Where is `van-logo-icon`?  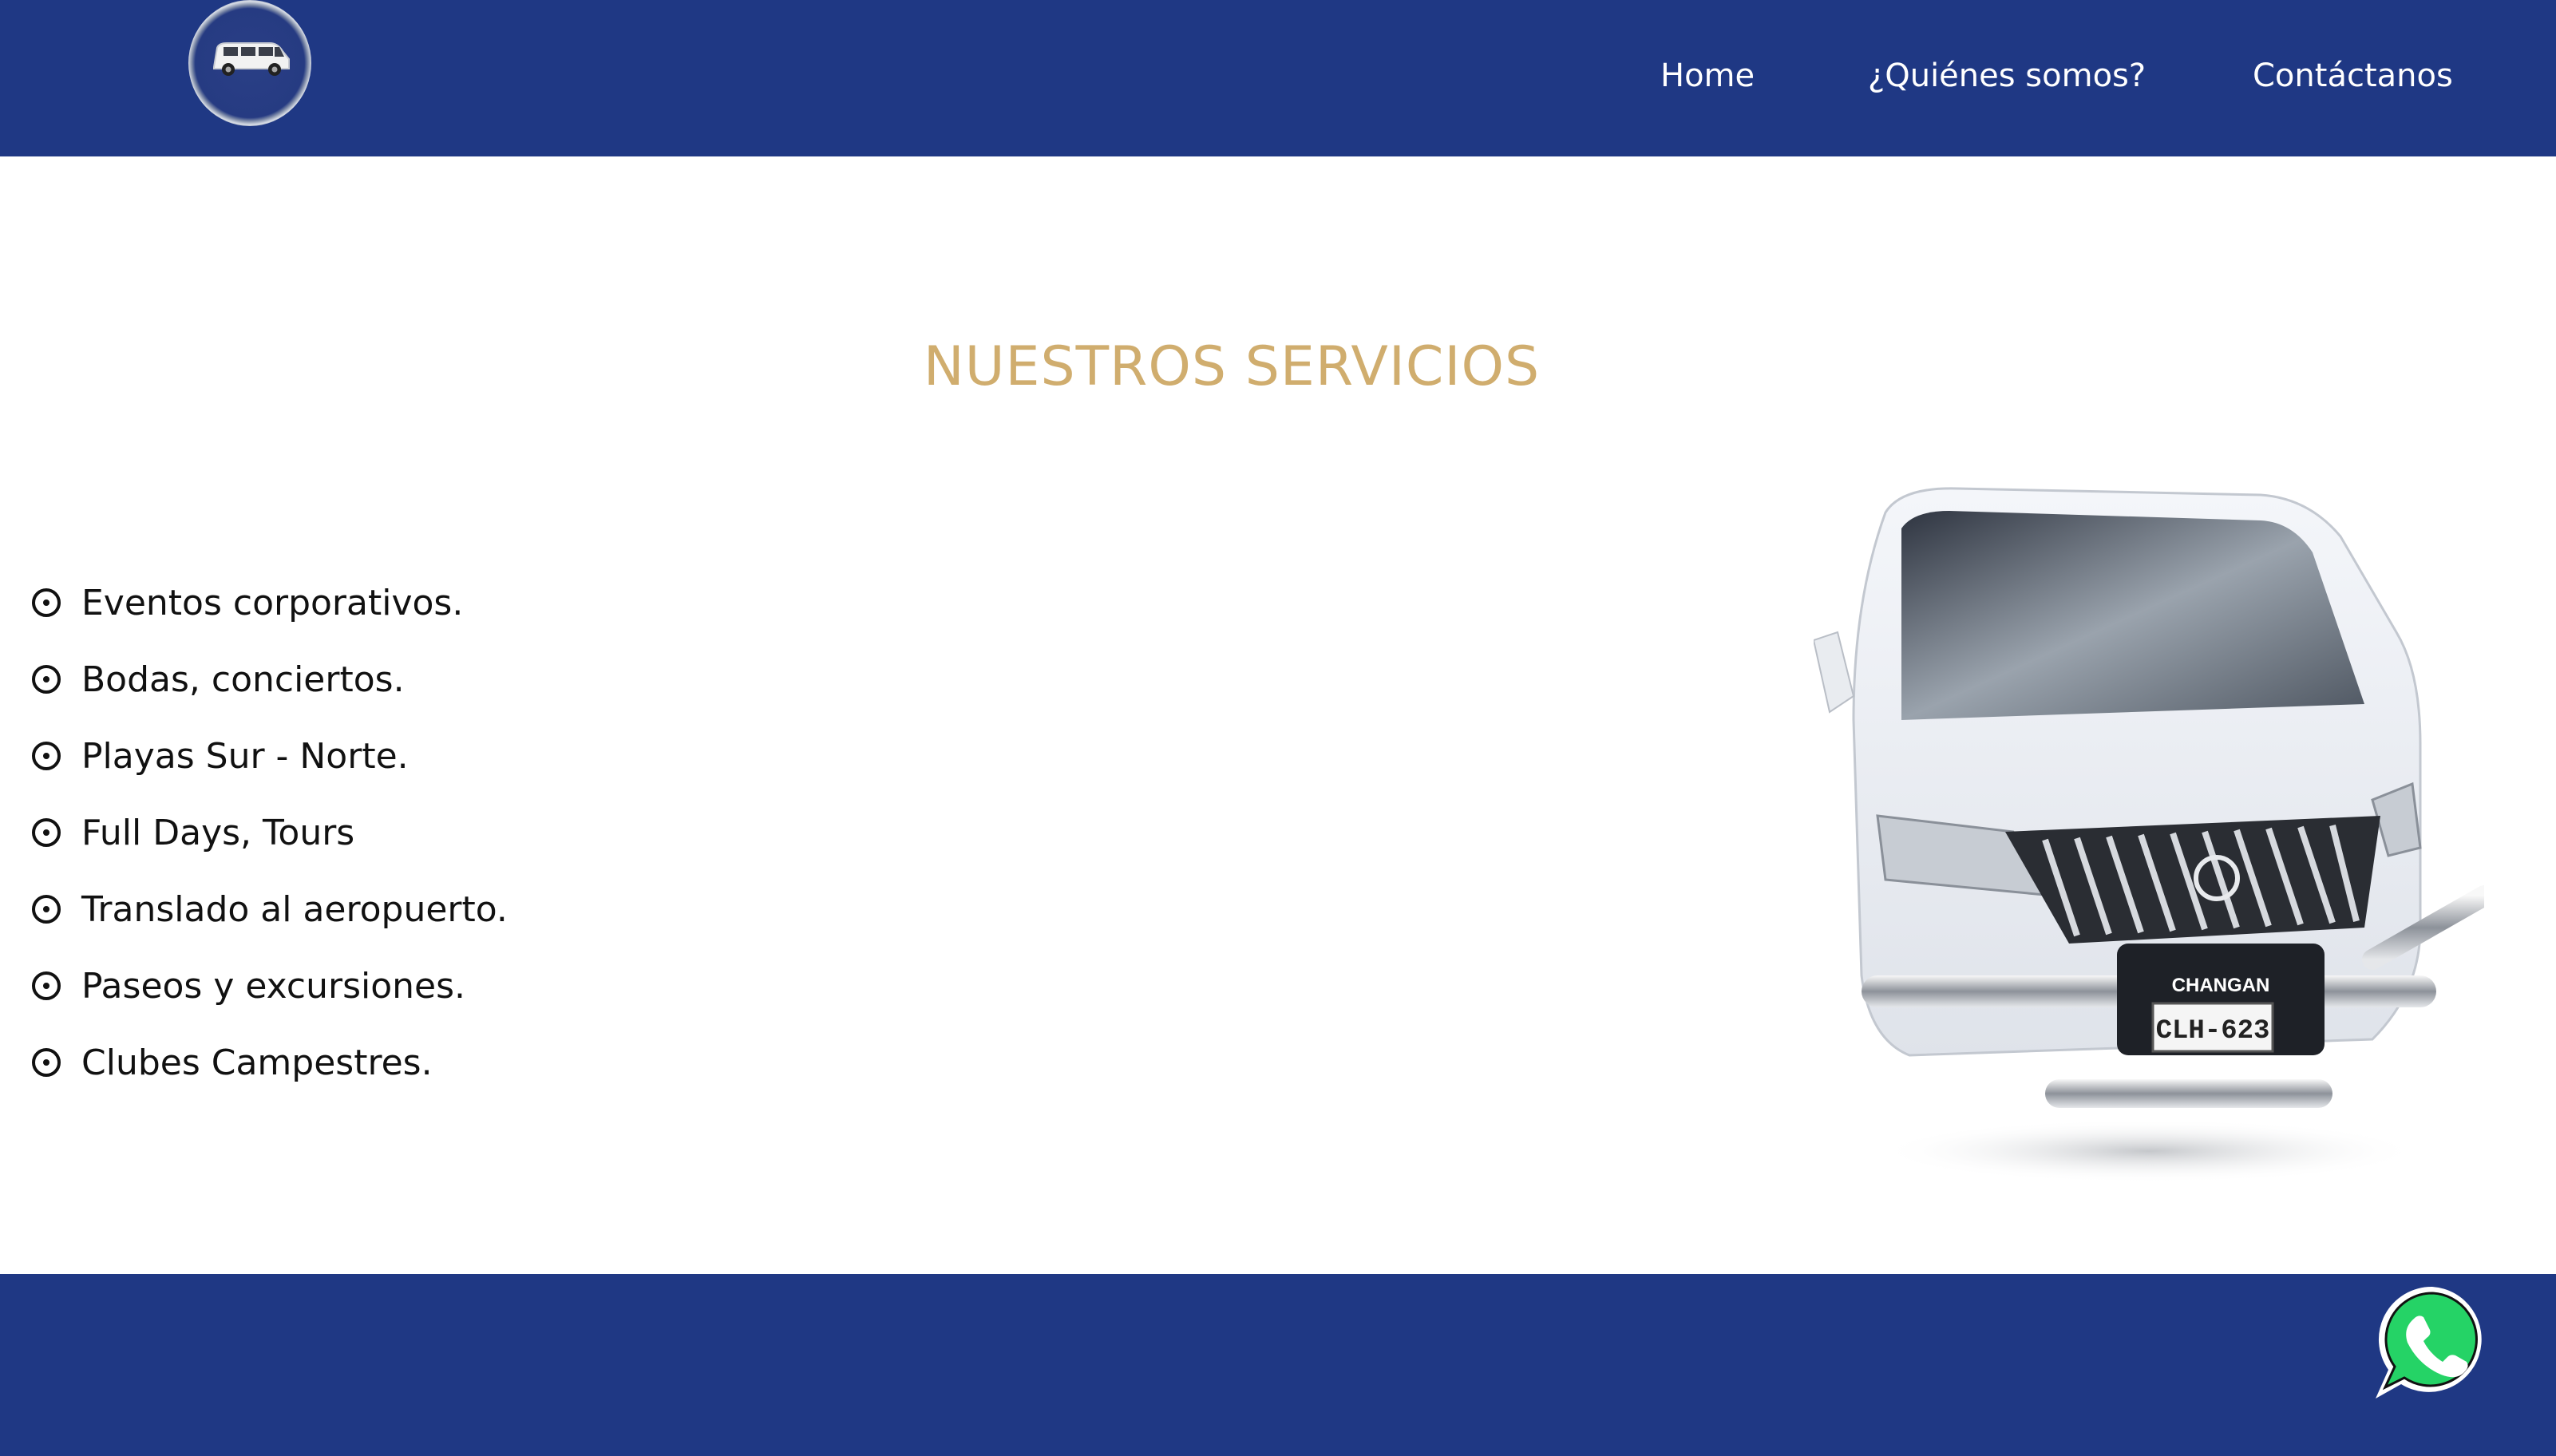 van-logo-icon is located at coordinates (249, 63).